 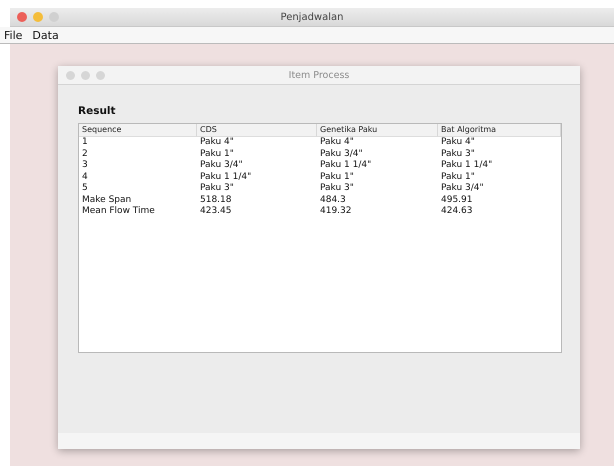 I want to click on window-title: Penjadwalan, so click(x=312, y=17).